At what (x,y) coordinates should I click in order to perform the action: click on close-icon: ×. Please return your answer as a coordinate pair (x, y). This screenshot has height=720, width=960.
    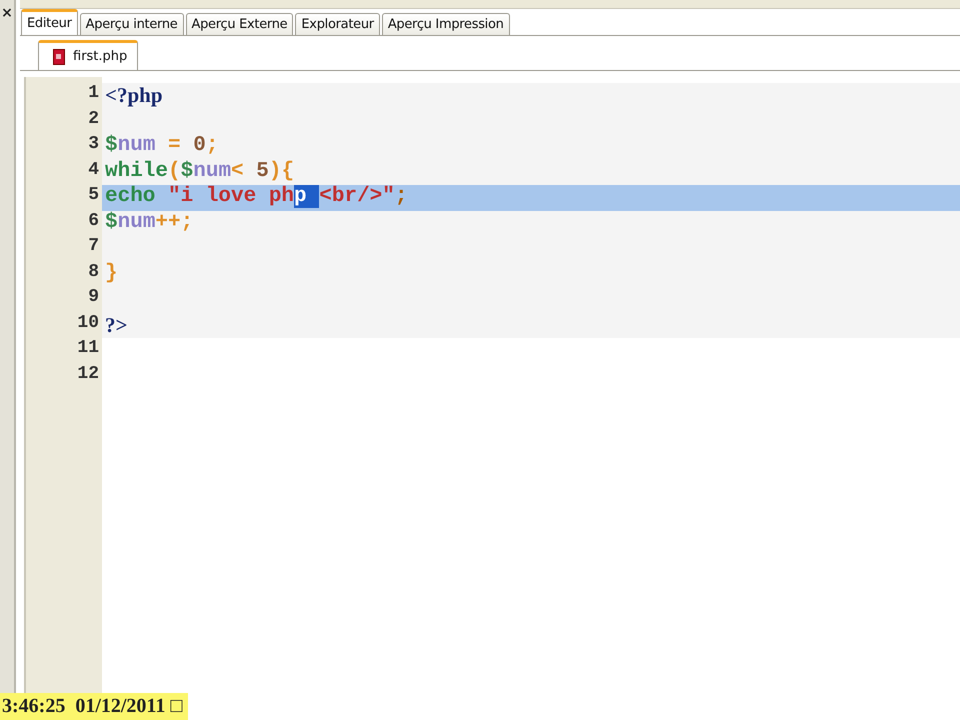
    Looking at the image, I should click on (7, 13).